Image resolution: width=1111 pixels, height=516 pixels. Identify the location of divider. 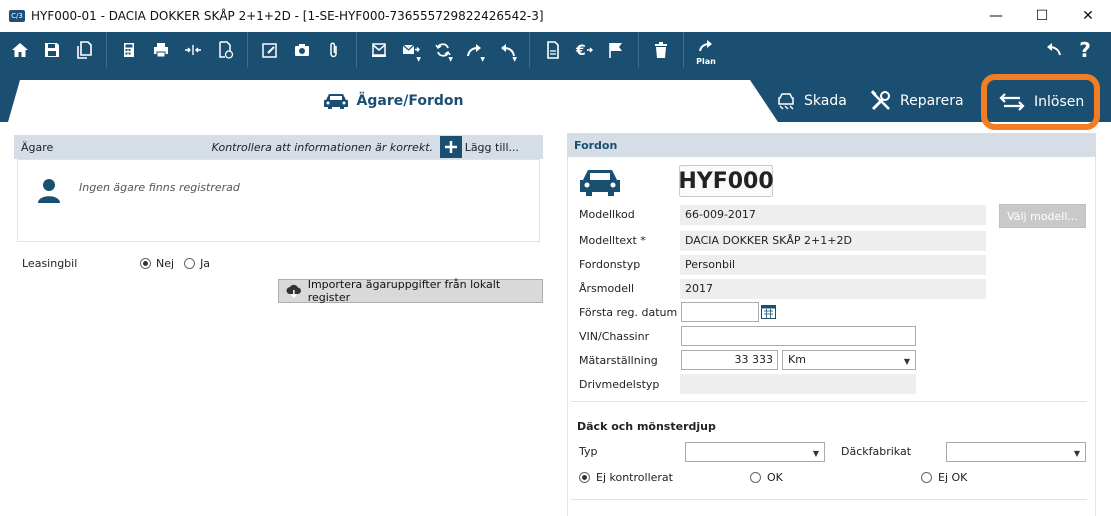
(829, 499).